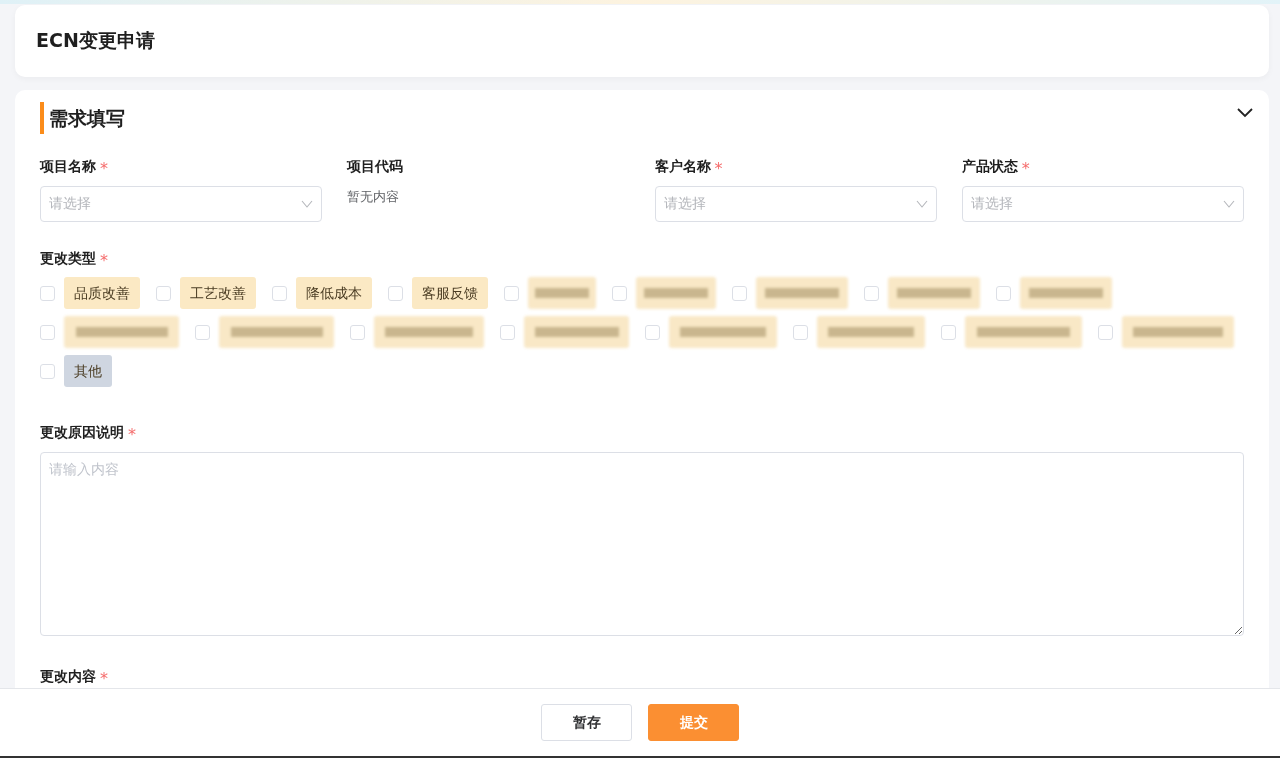 Image resolution: width=1280 pixels, height=758 pixels. What do you see at coordinates (1245, 113) in the screenshot?
I see `chevron-icon` at bounding box center [1245, 113].